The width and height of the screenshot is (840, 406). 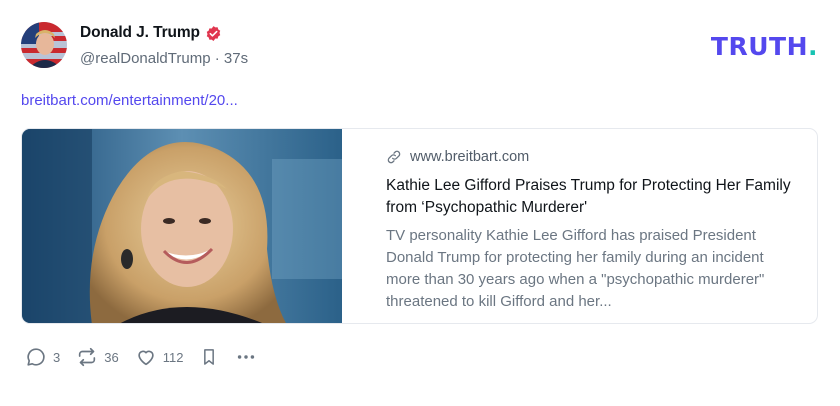 What do you see at coordinates (97, 357) in the screenshot?
I see `retruth-button: 36` at bounding box center [97, 357].